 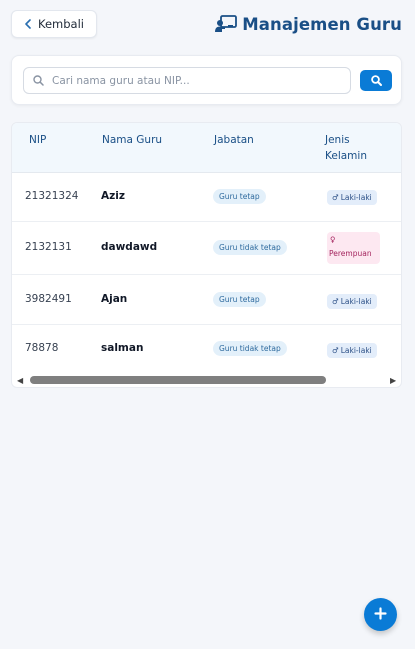 I want to click on scroll-right-arrow-icon: ▶, so click(x=393, y=380).